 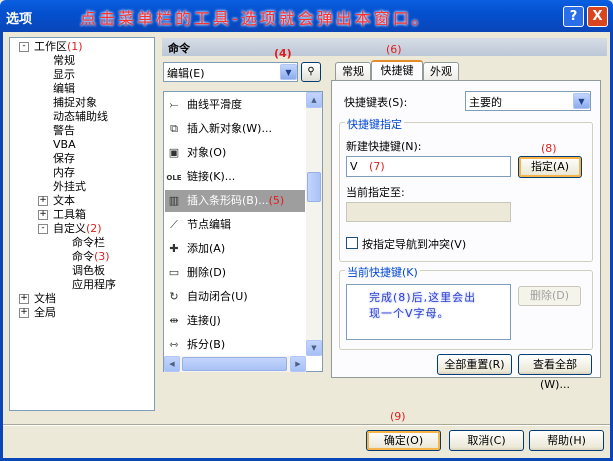 What do you see at coordinates (64, 144) in the screenshot?
I see `tree-item: VBA` at bounding box center [64, 144].